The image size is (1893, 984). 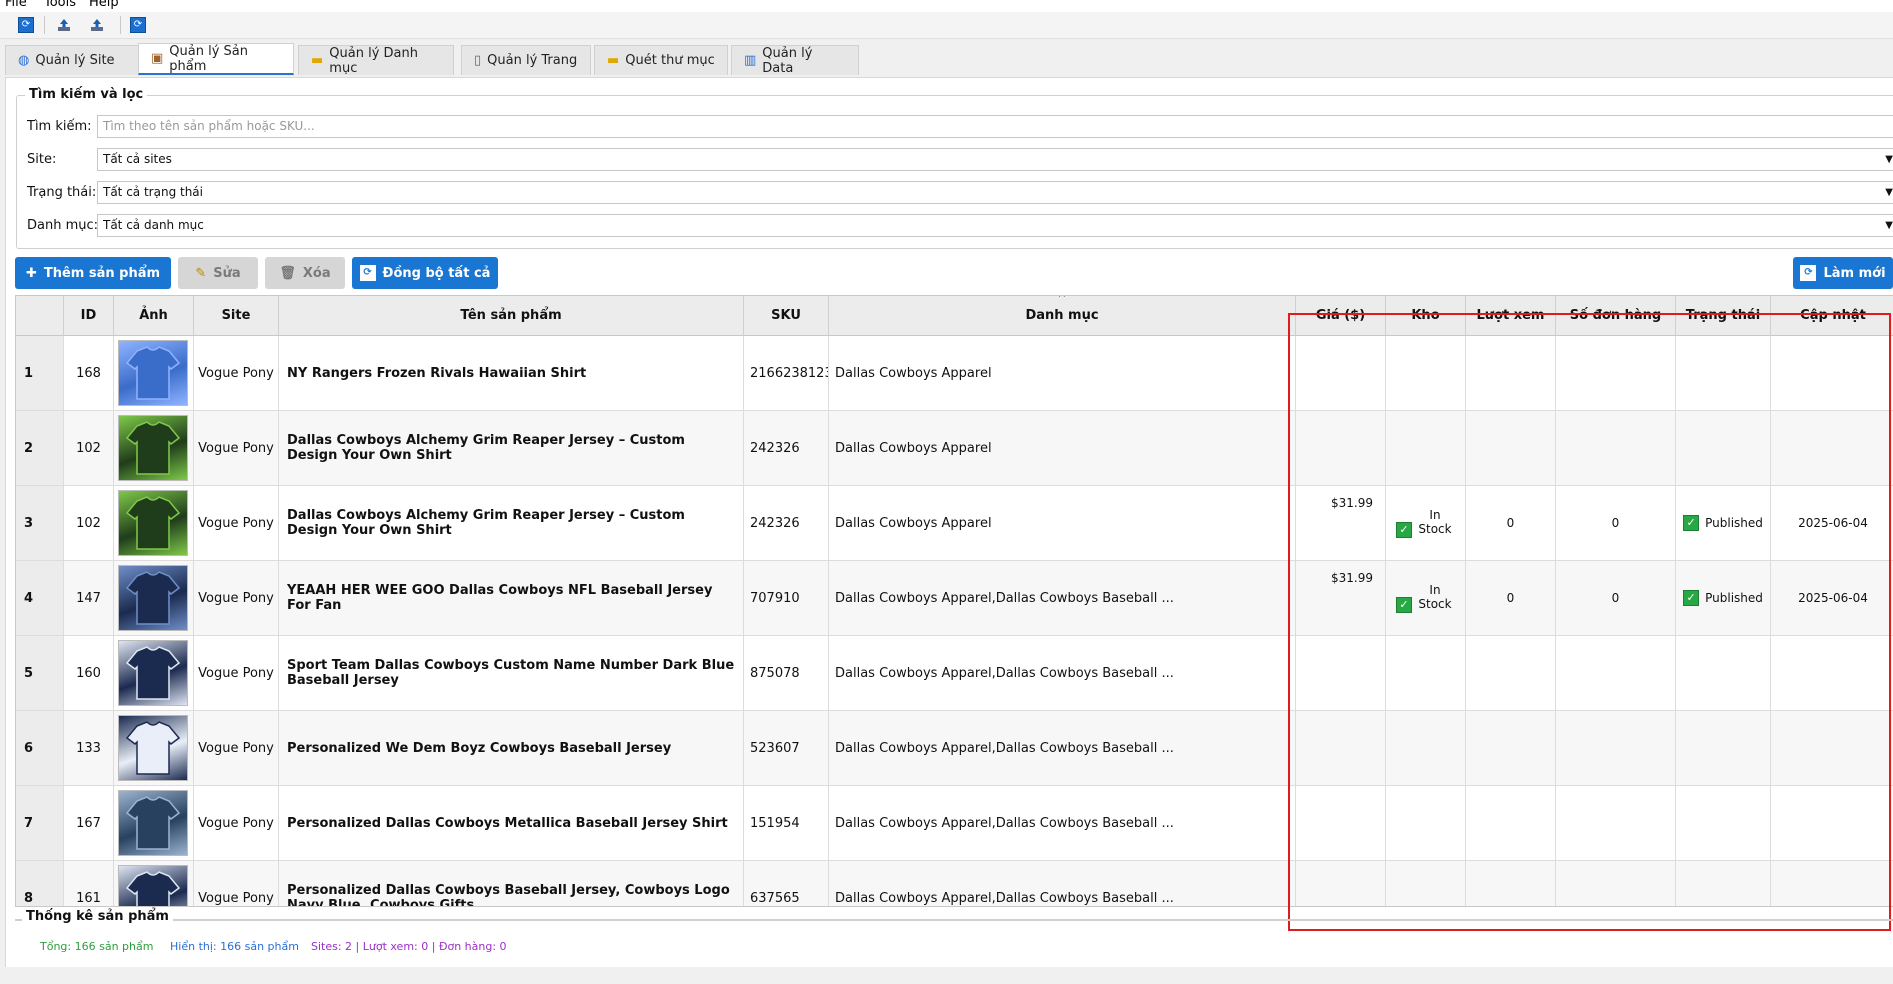 I want to click on site-select-value: Tất cả sites, so click(x=137, y=159).